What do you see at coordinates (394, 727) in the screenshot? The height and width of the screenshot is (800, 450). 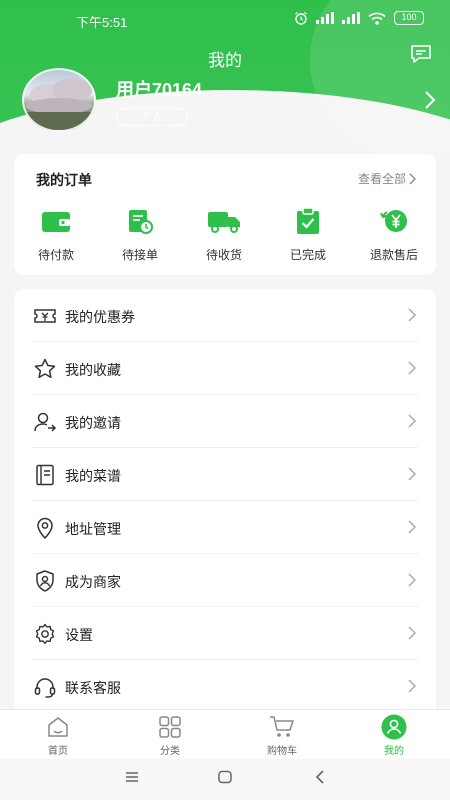 I see `user-icon` at bounding box center [394, 727].